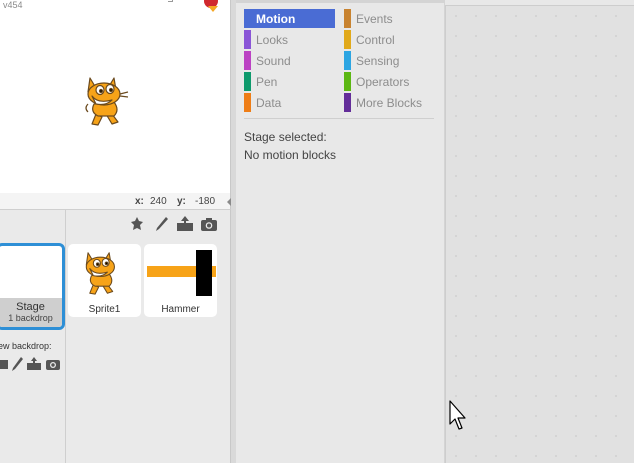 This screenshot has height=463, width=634. I want to click on sprite-tile-hammer: Hammer, so click(180, 280).